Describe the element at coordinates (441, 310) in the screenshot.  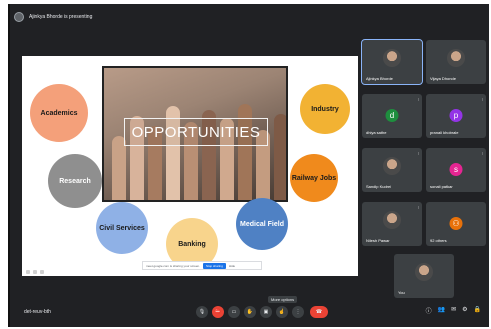
I see `people-icon: 👥` at that location.